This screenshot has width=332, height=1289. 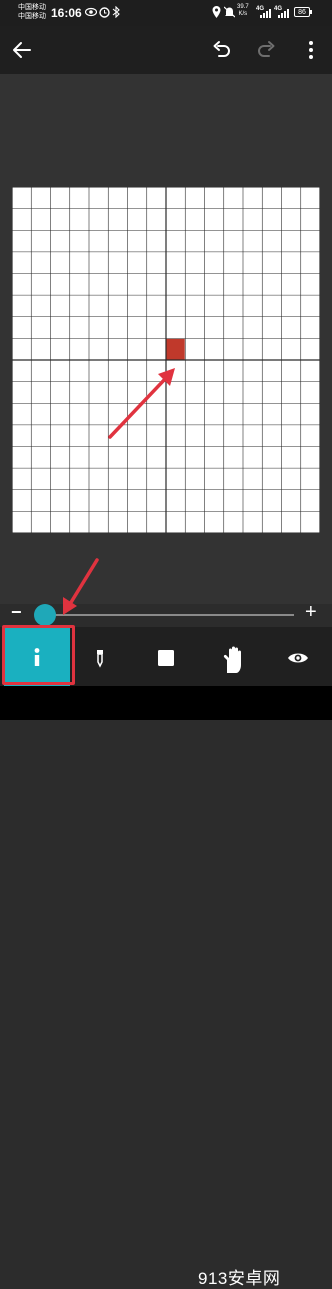 What do you see at coordinates (38, 655) in the screenshot?
I see `highlight-box` at bounding box center [38, 655].